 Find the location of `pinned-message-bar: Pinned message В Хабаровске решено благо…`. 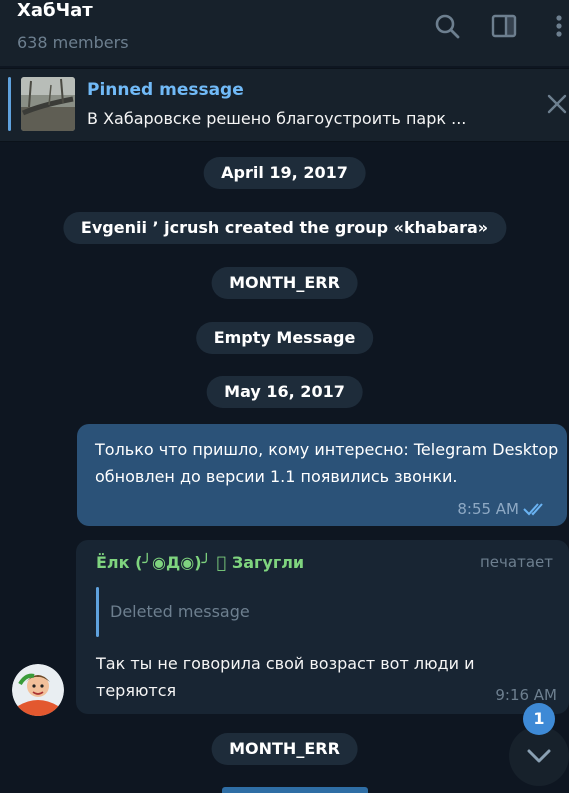

pinned-message-bar: Pinned message В Хабаровске решено благо… is located at coordinates (284, 105).